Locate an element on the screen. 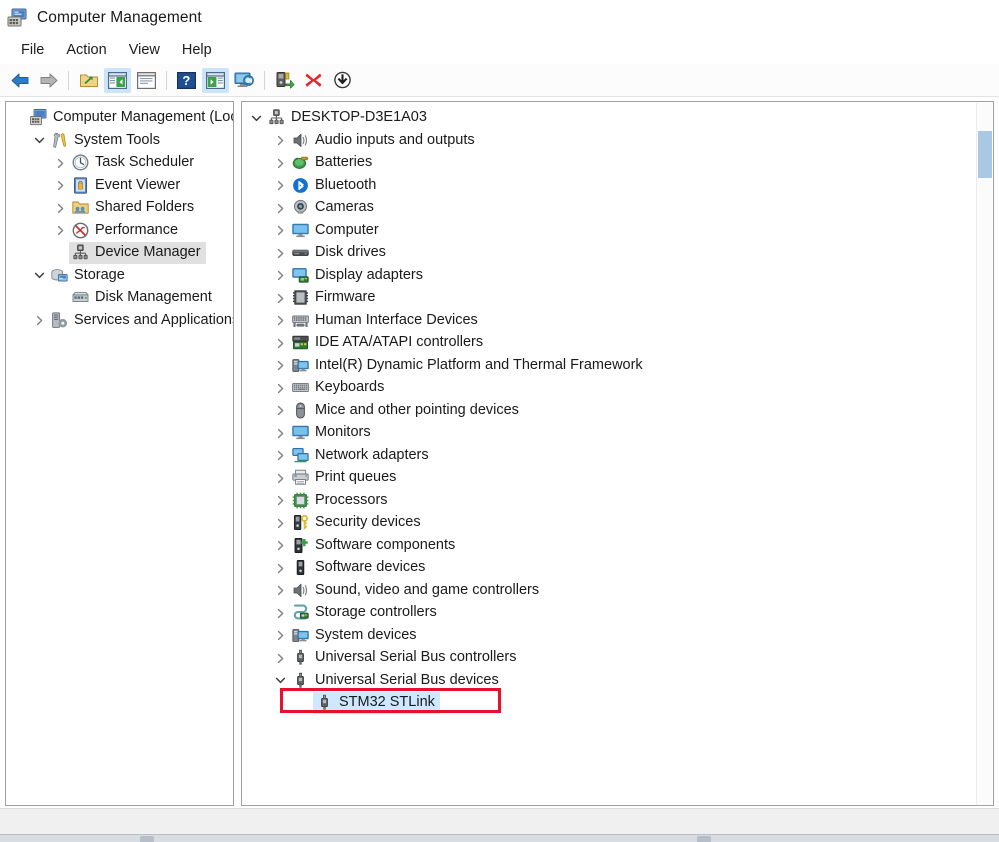 The image size is (999, 842). tree-computer-management-local: Computer Management (Local) is located at coordinates (119, 118).